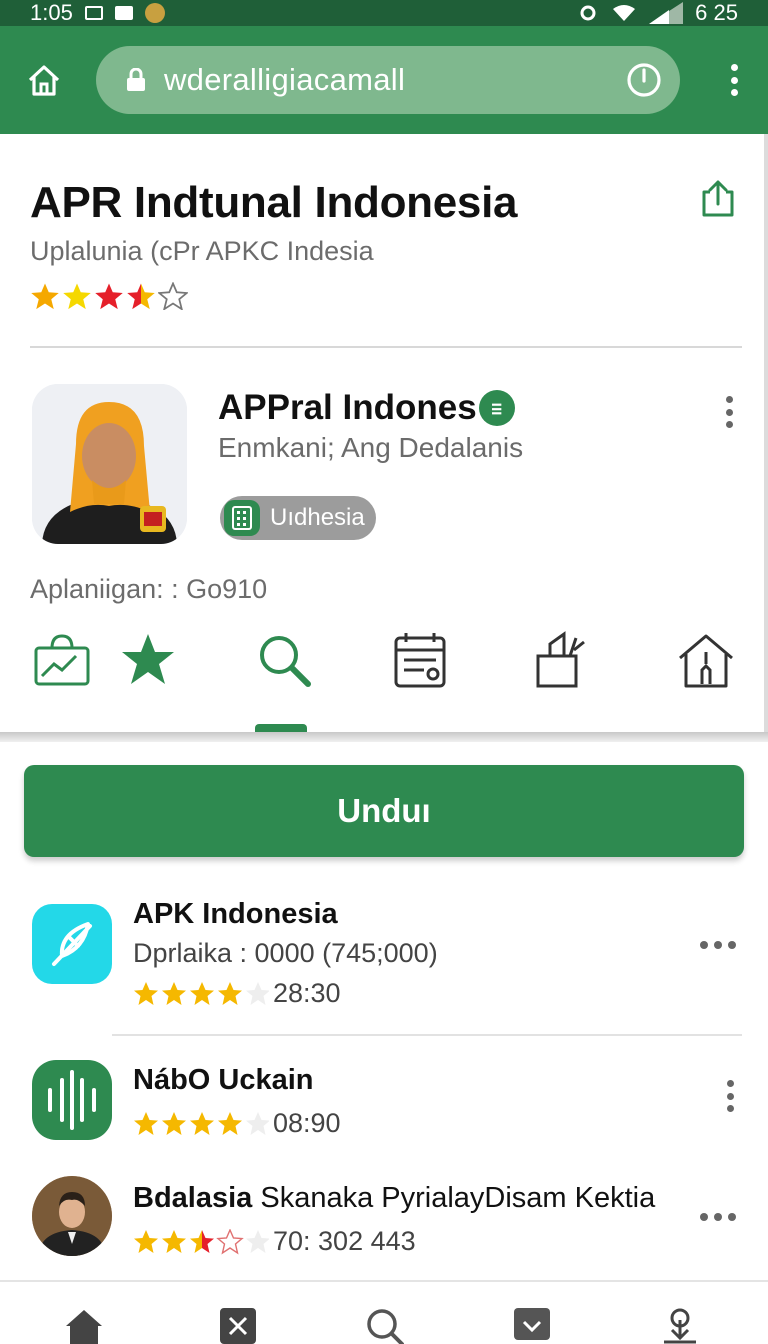  Describe the element at coordinates (680, 1325) in the screenshot. I see `download-icon` at that location.